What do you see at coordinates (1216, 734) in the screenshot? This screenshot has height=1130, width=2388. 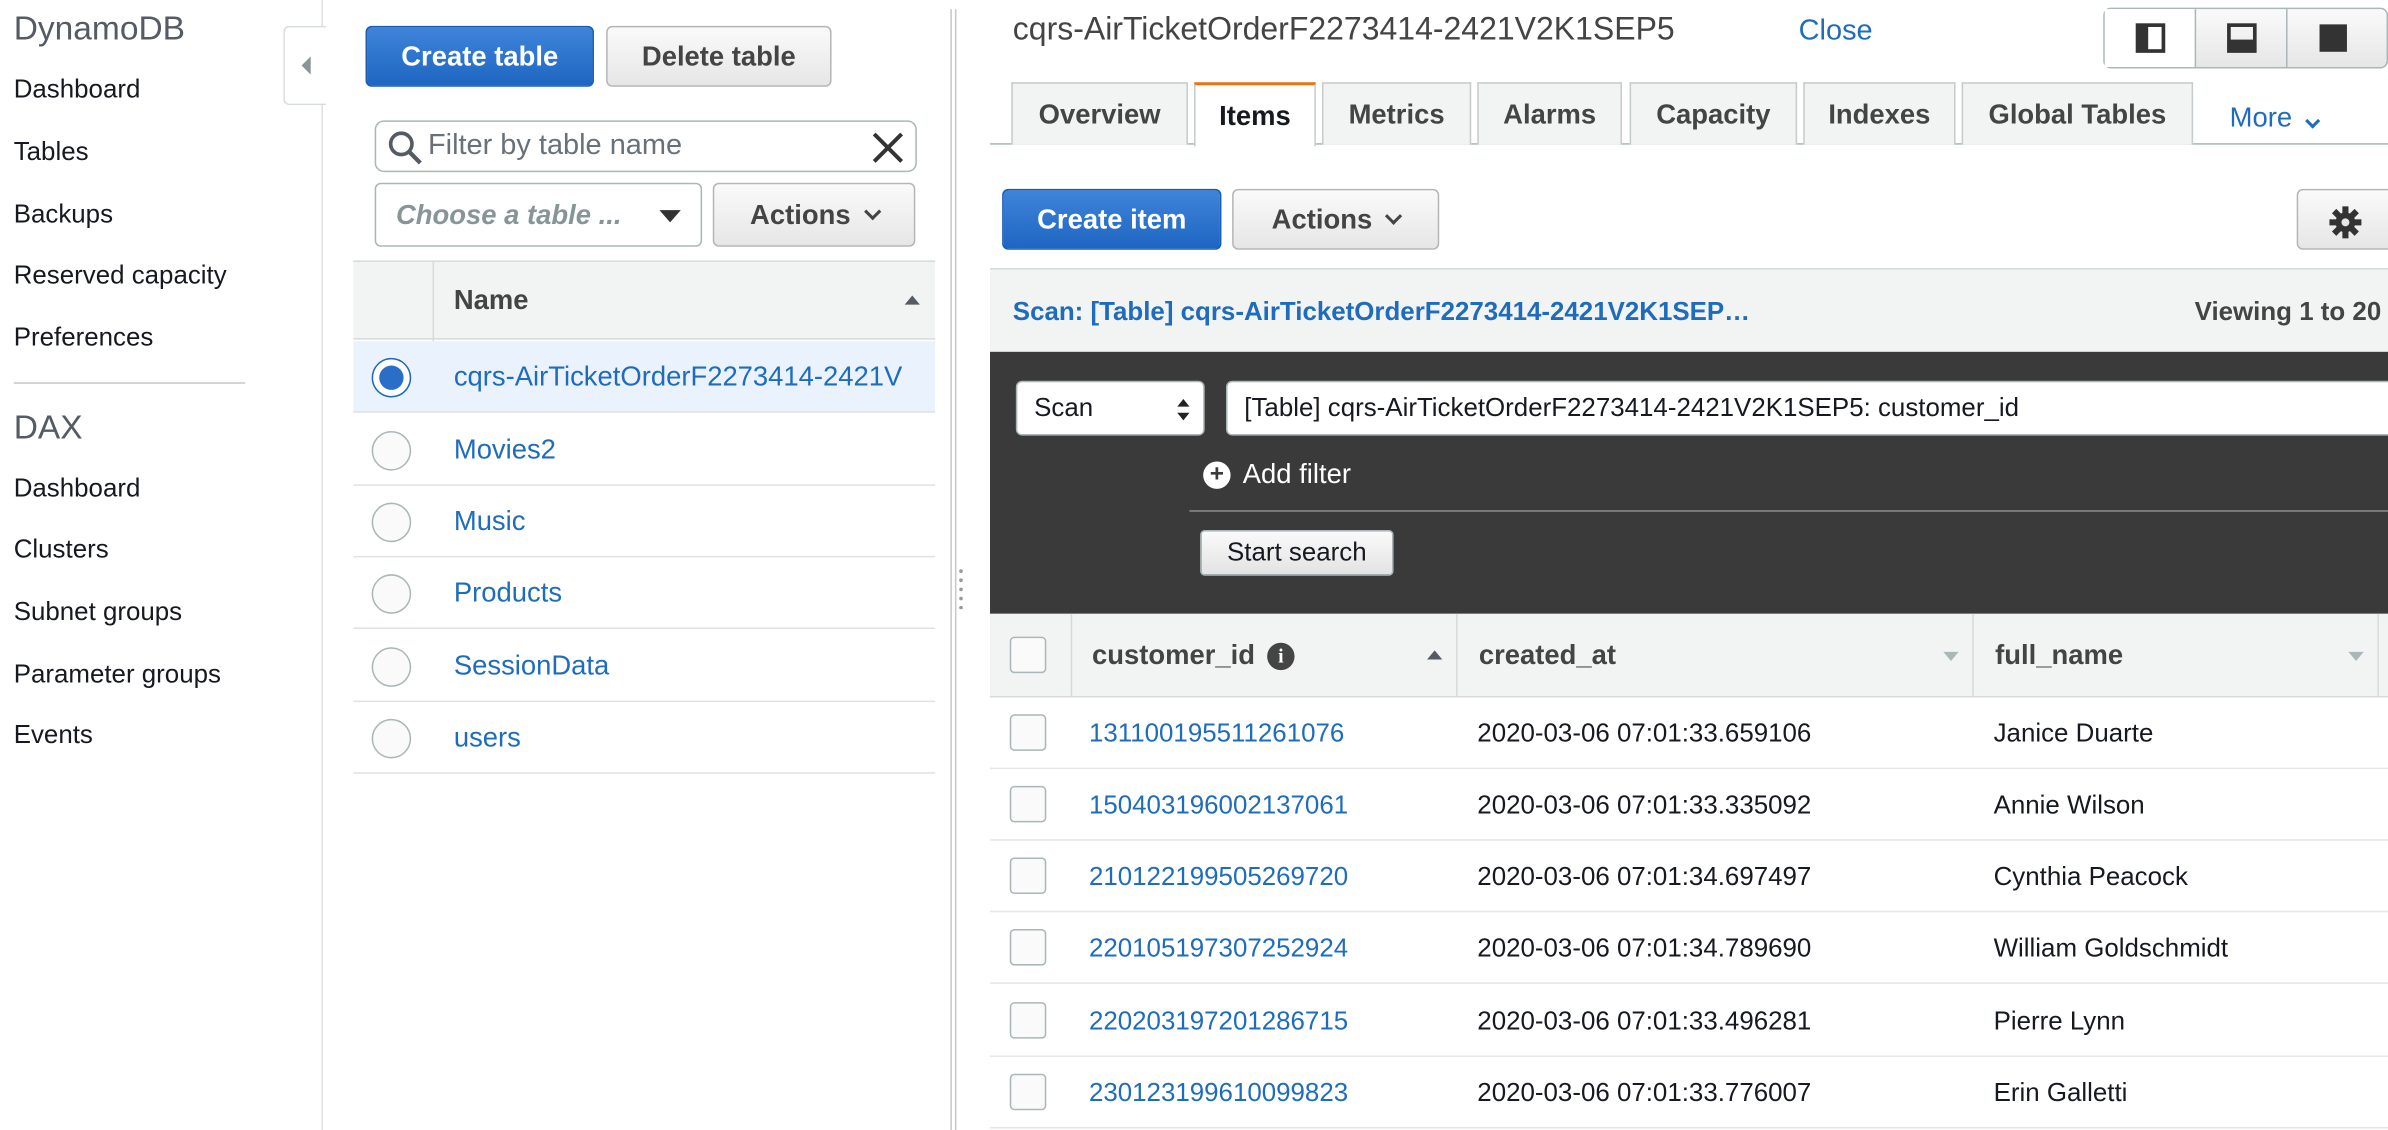 I see `customer-id-link: 131100195511261076` at bounding box center [1216, 734].